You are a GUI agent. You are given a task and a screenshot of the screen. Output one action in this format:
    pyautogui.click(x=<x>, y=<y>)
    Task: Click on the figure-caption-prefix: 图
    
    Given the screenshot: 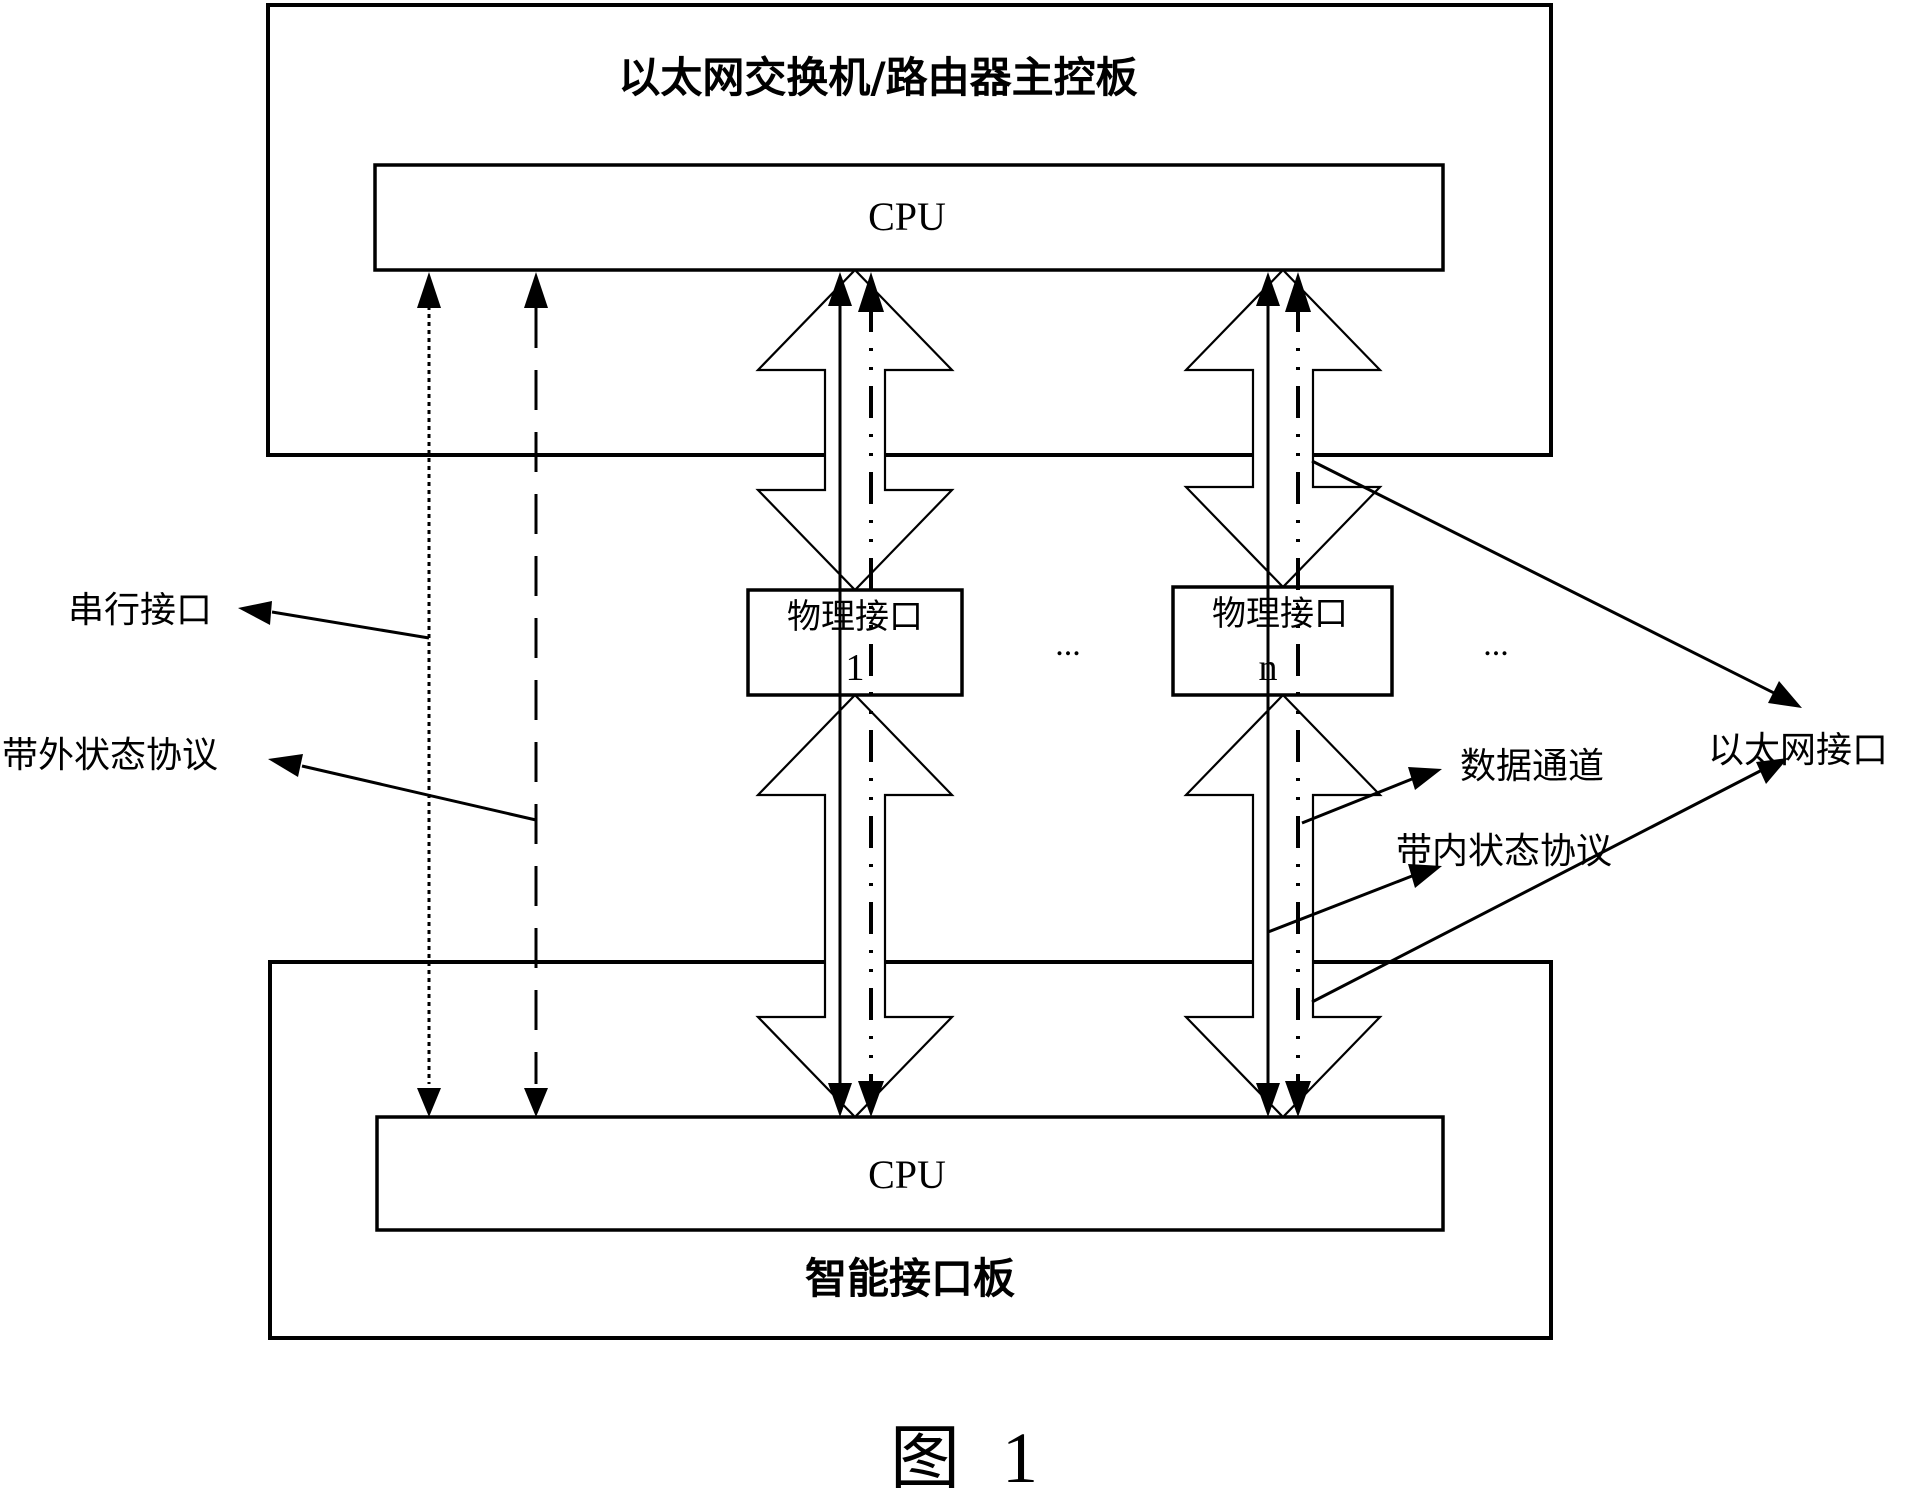 What is the action you would take?
    pyautogui.click(x=925, y=1454)
    